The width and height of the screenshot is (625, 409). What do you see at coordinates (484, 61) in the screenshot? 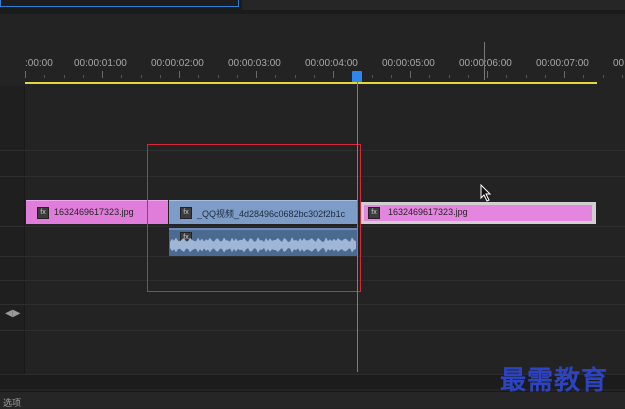
I see `hover-indicator` at bounding box center [484, 61].